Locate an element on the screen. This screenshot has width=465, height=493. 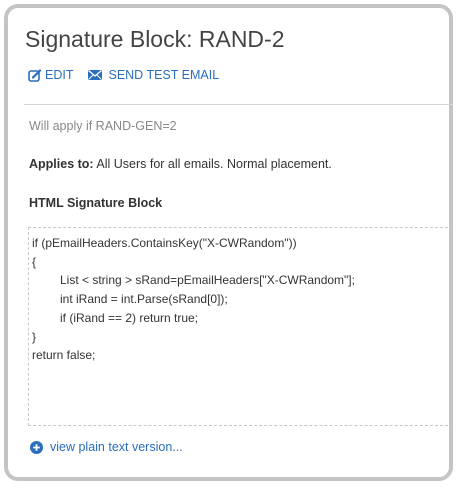
html-signature-title: HTML Signature Block is located at coordinates (96, 203).